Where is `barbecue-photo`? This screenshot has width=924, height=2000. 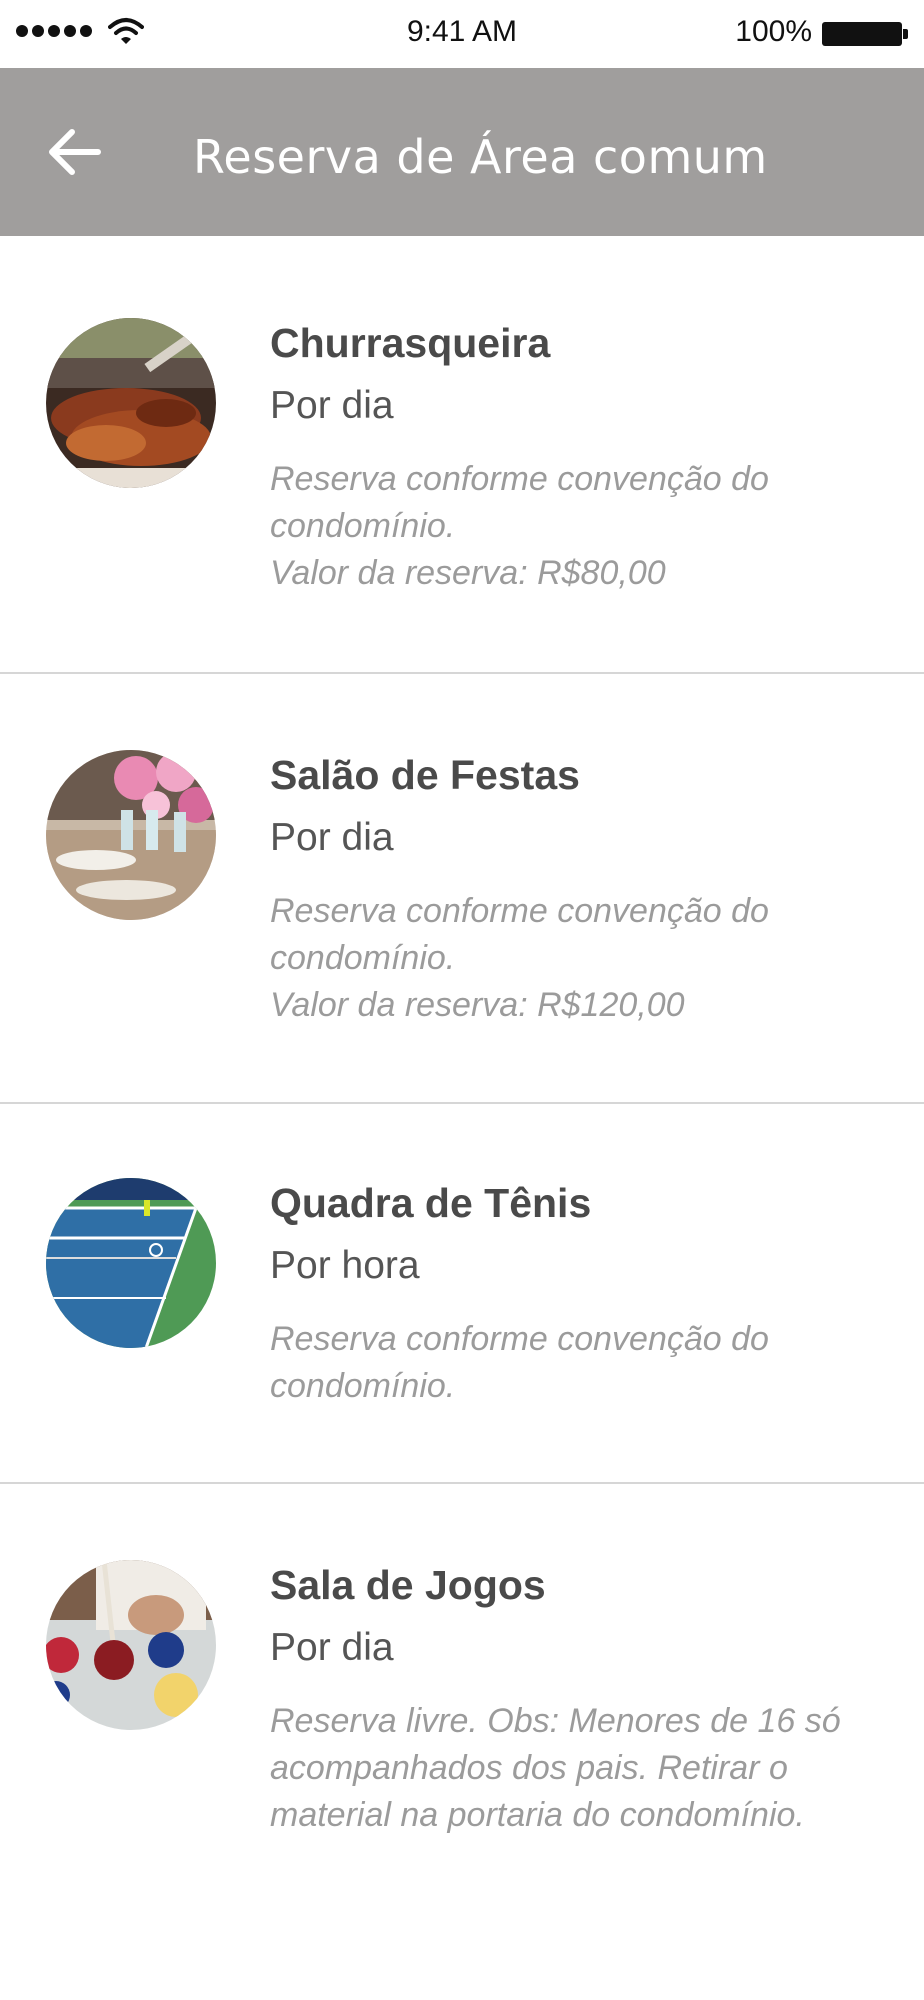 barbecue-photo is located at coordinates (131, 403).